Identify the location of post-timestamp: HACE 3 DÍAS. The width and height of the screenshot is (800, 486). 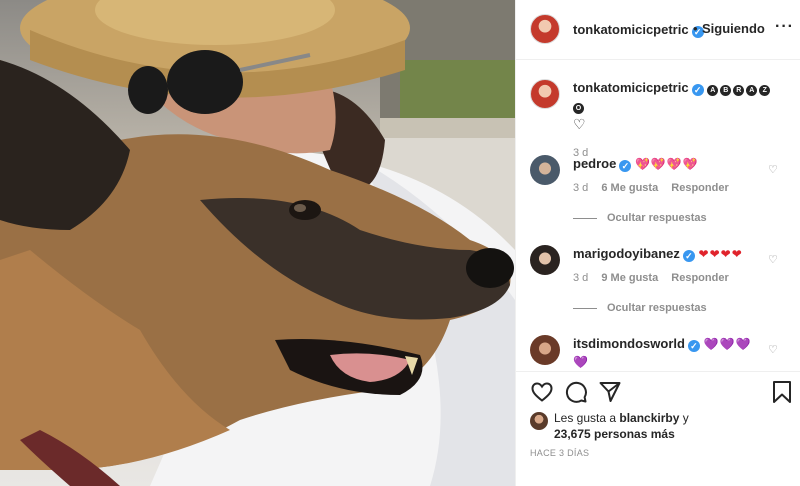
(559, 453).